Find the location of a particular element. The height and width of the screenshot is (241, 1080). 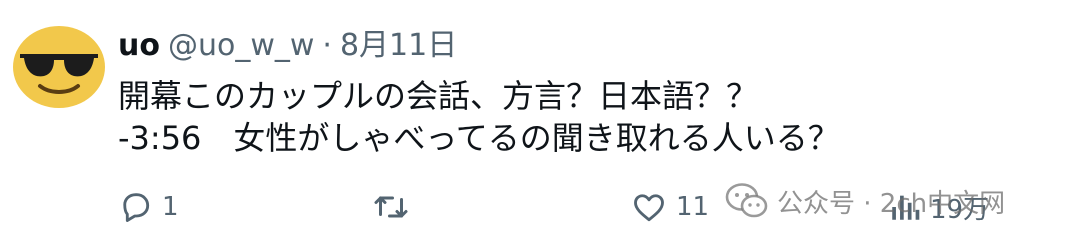

wechat-icon is located at coordinates (746, 200).